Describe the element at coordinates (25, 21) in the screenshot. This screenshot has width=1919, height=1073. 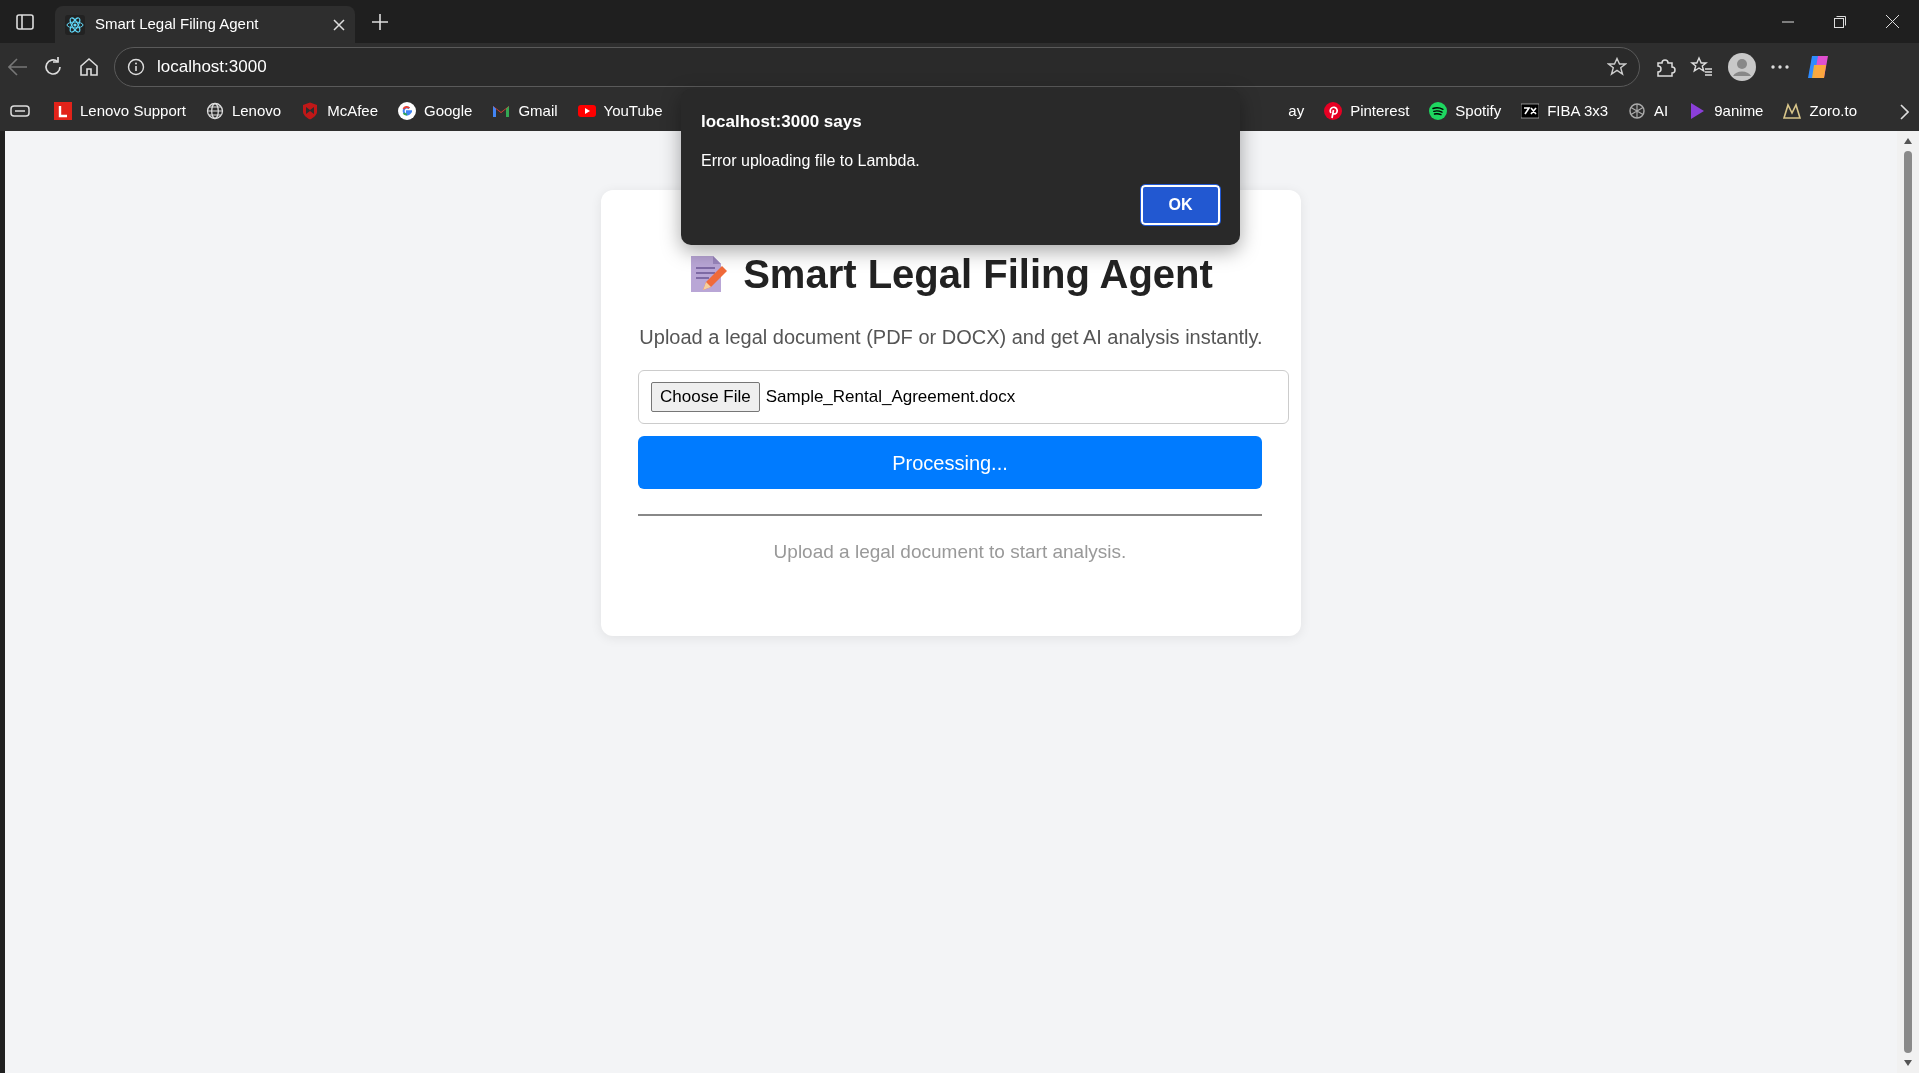
I see `sidebar-icon` at that location.